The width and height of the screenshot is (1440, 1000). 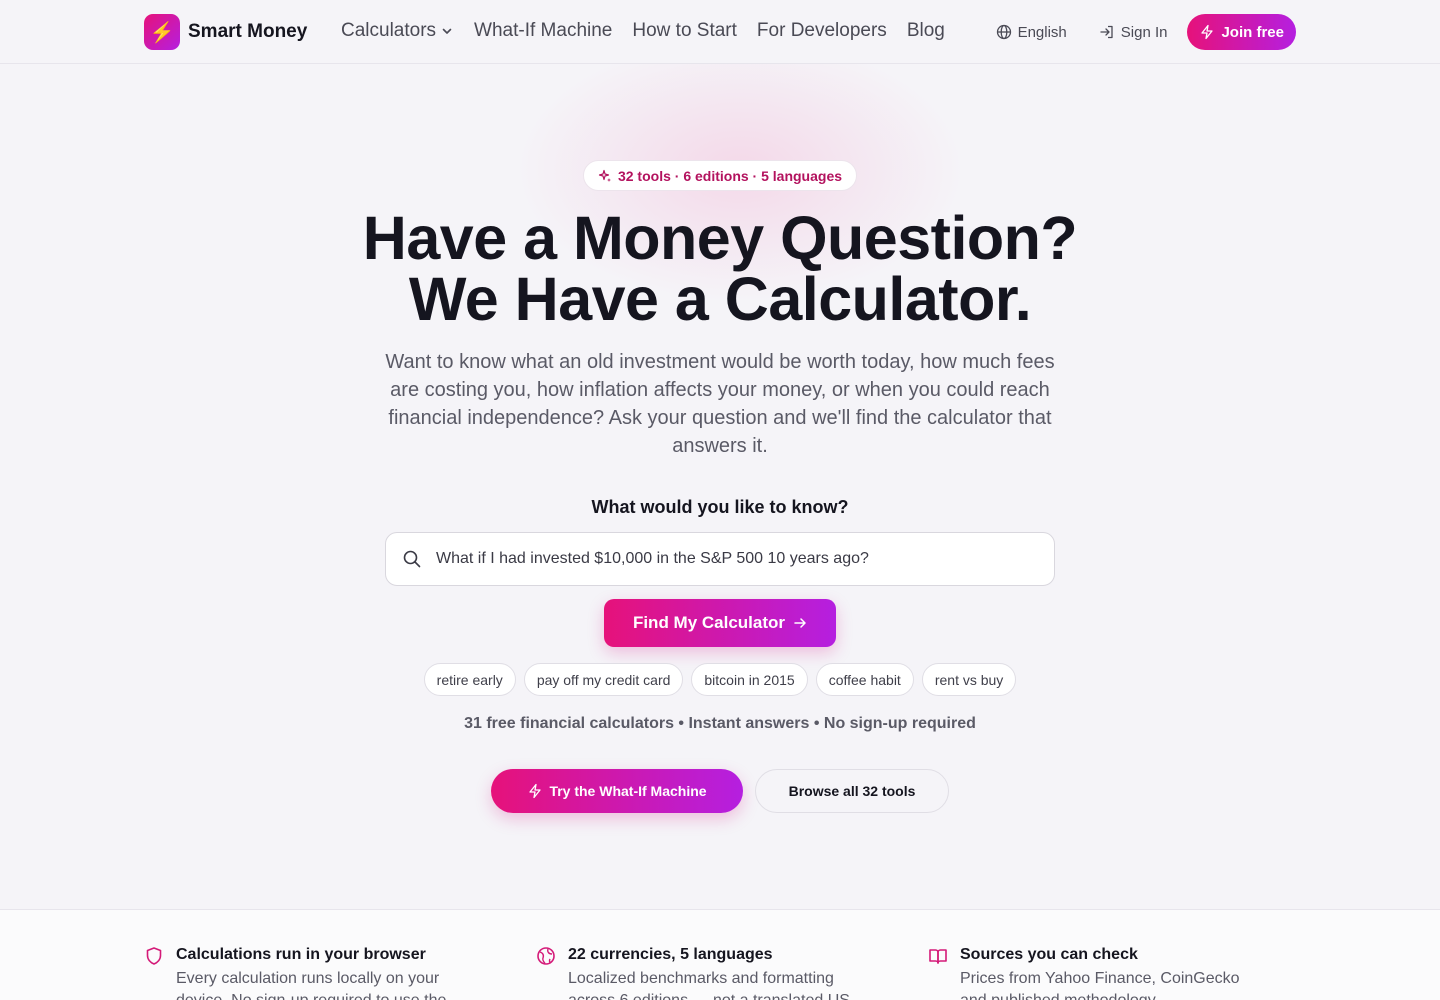 I want to click on arrow-right-icon, so click(x=800, y=623).